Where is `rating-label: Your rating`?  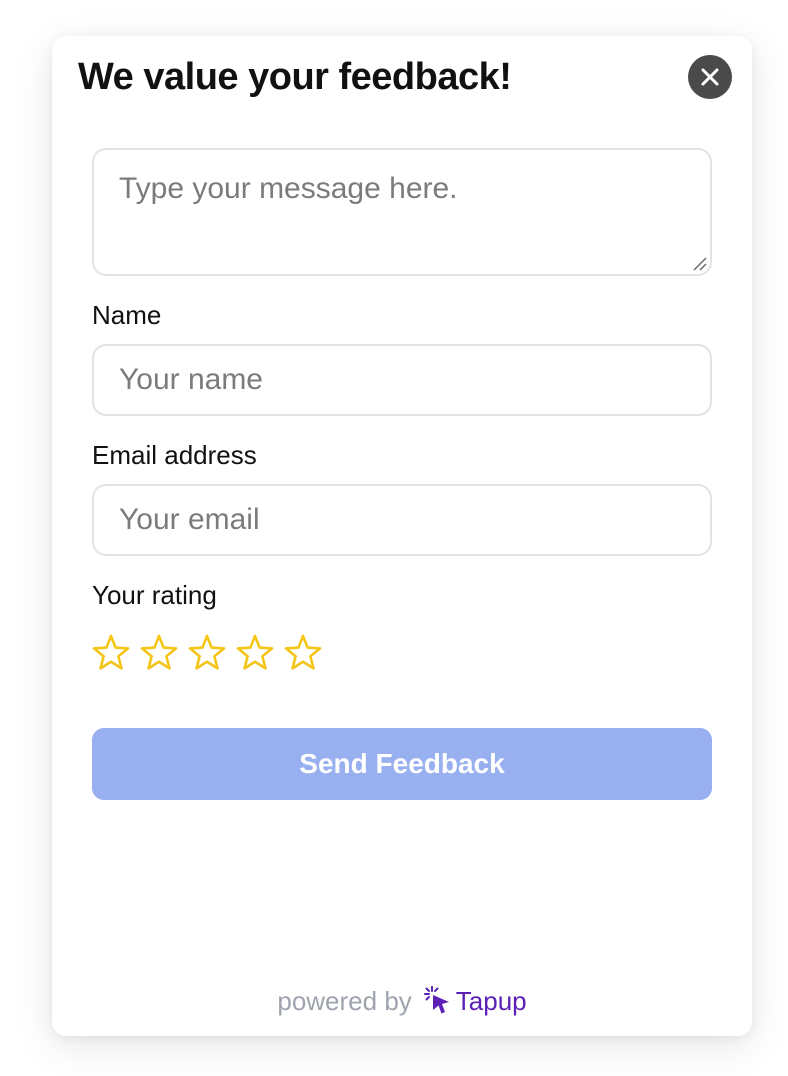 rating-label: Your rating is located at coordinates (154, 595).